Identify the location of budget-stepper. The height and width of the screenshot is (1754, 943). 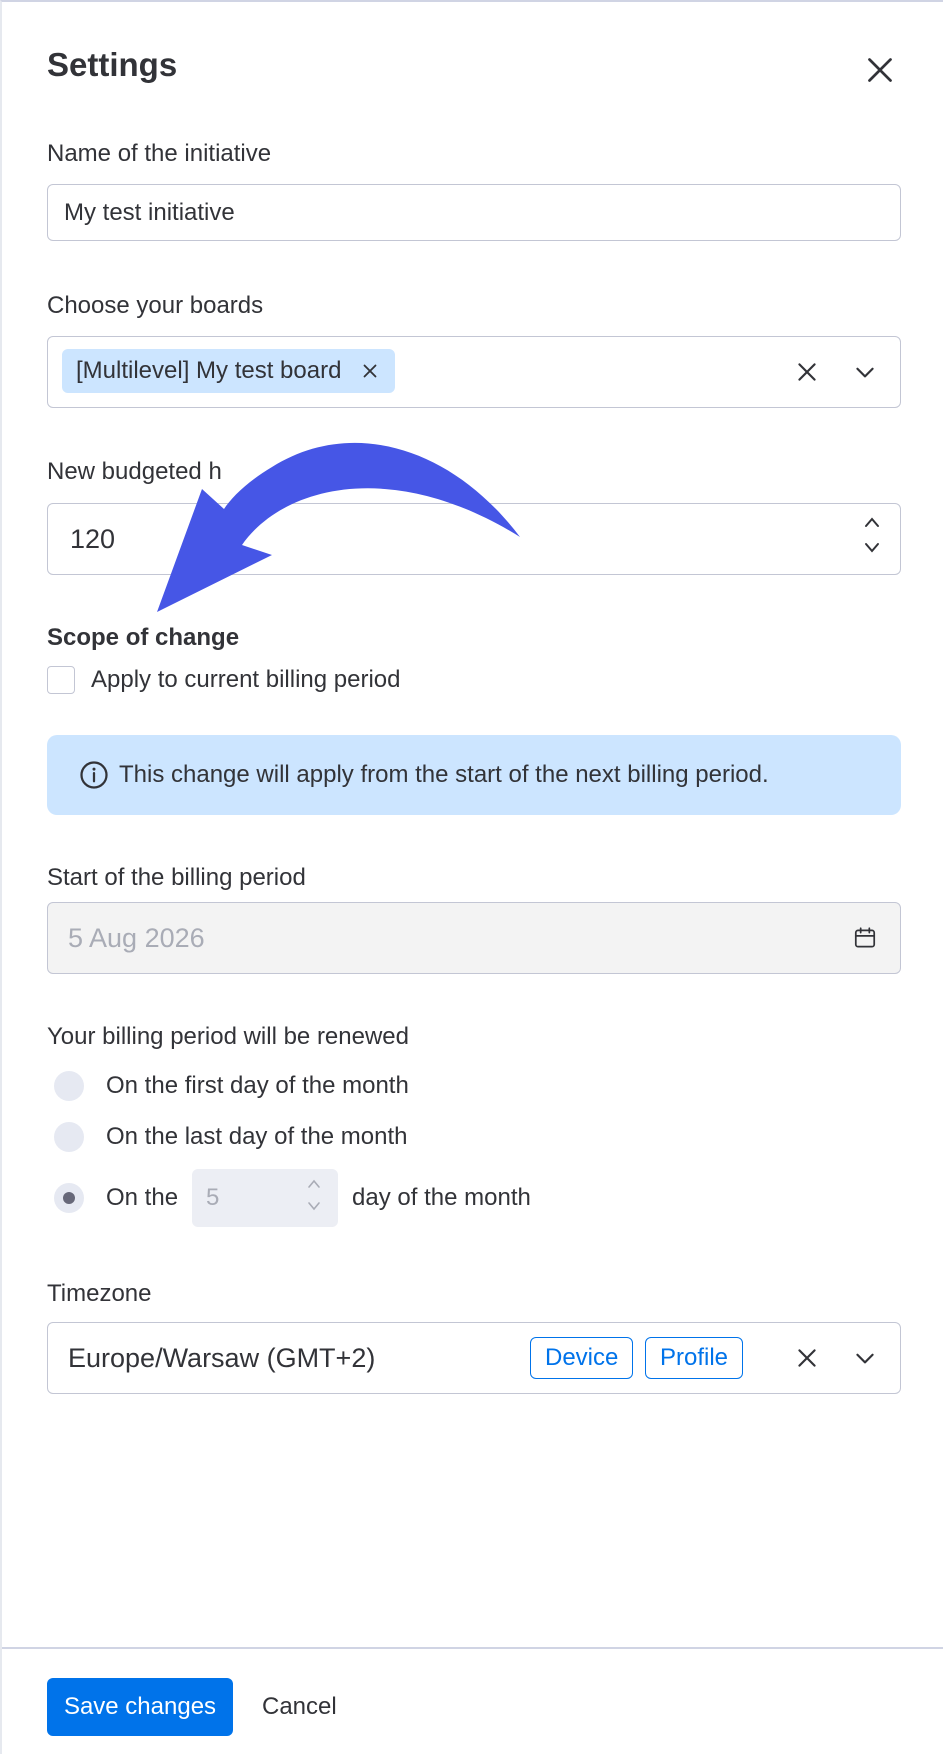
(874, 535).